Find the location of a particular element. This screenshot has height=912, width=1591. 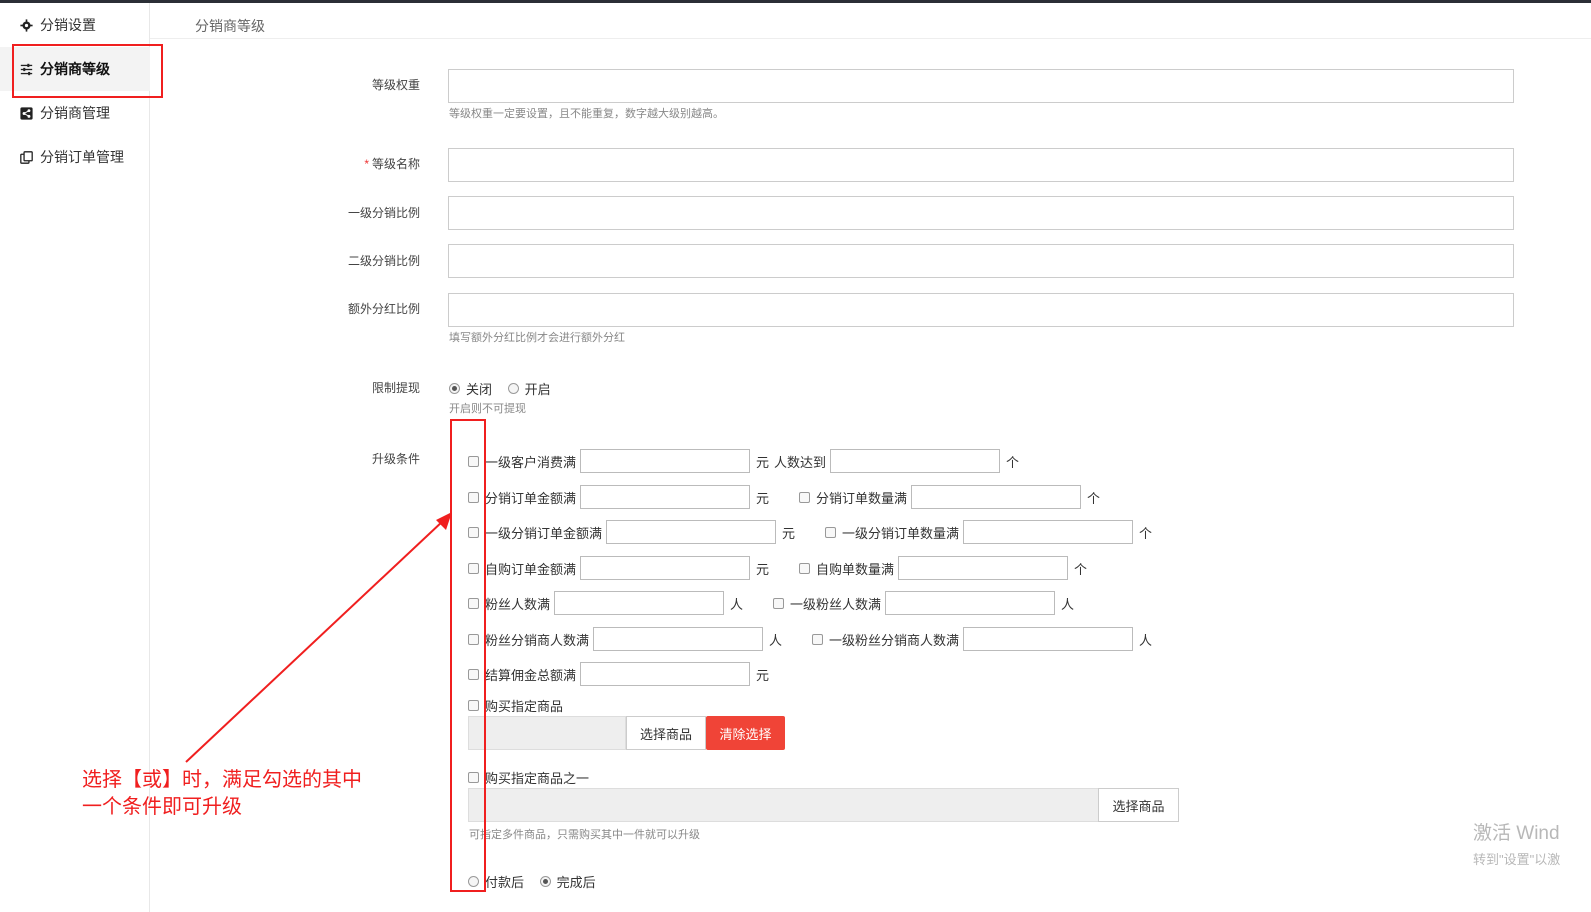

condition-label: 粉丝分销商人数满 is located at coordinates (537, 640).